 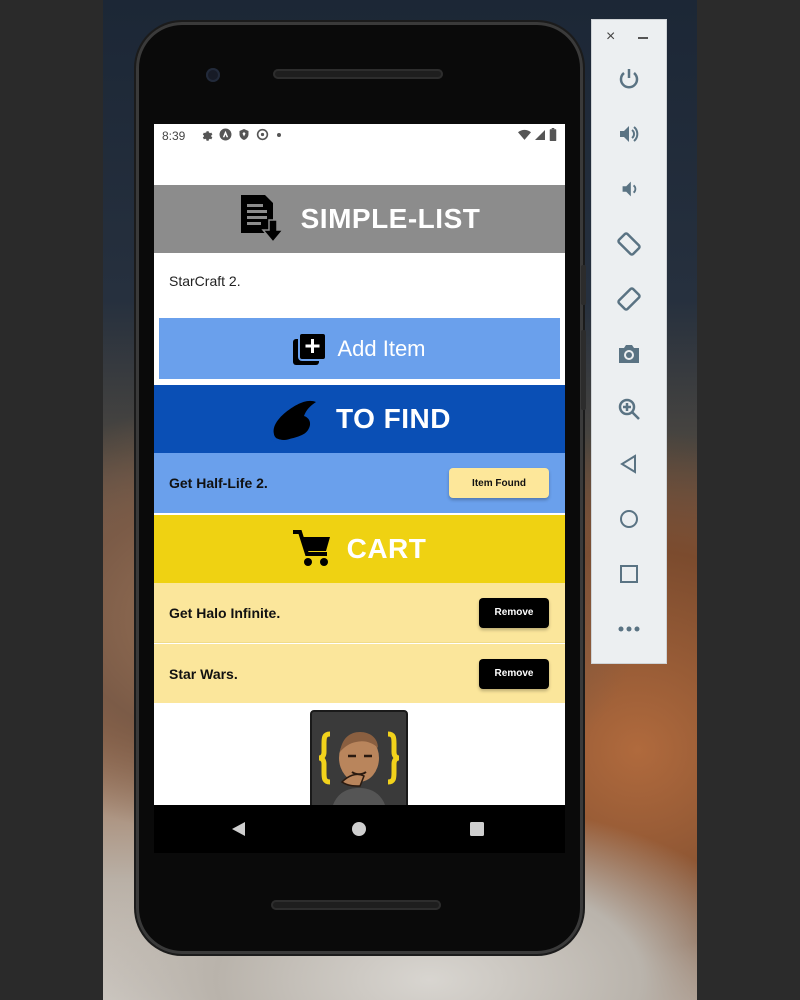 I want to click on volume-up-icon, so click(x=629, y=134).